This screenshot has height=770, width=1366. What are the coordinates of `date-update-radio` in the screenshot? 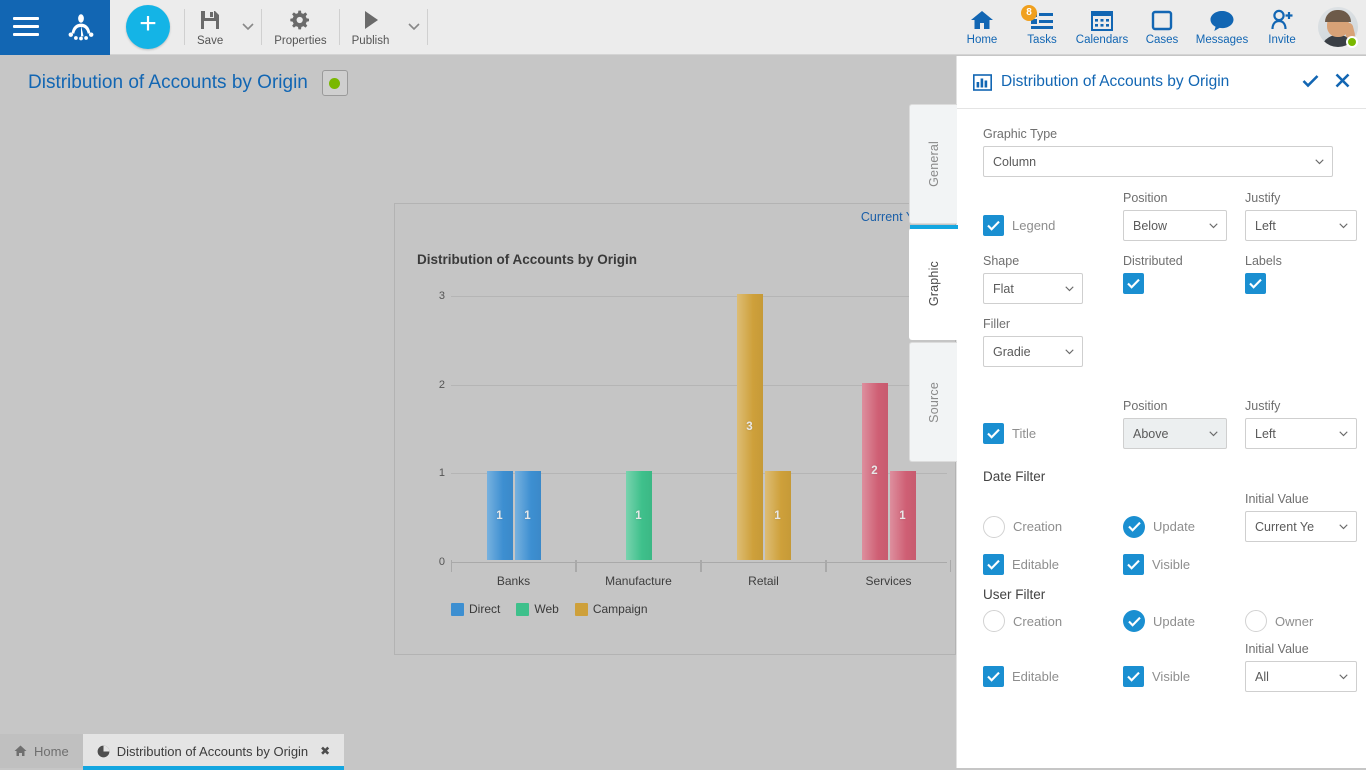 It's located at (1134, 527).